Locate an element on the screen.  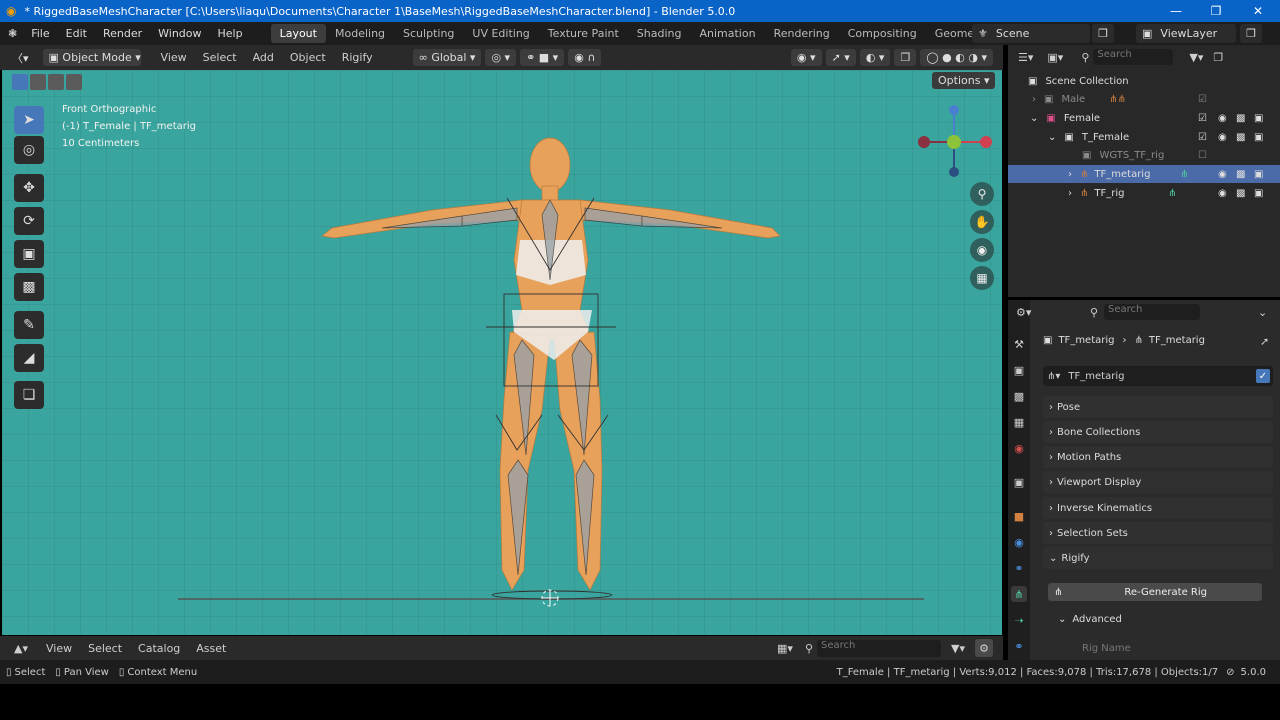
output-tab-icon: ▩ is located at coordinates (1019, 396).